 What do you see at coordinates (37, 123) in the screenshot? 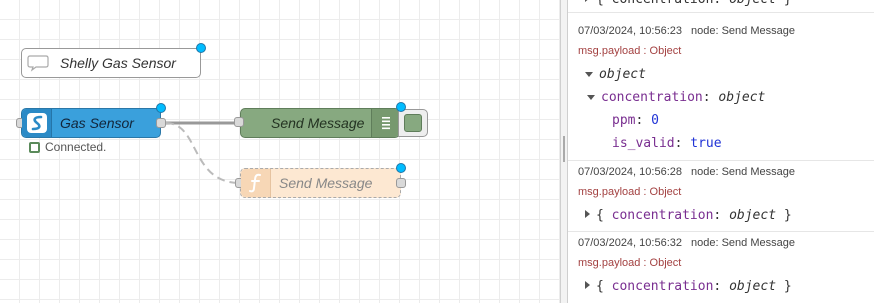
I see `shelly-logo-icon` at bounding box center [37, 123].